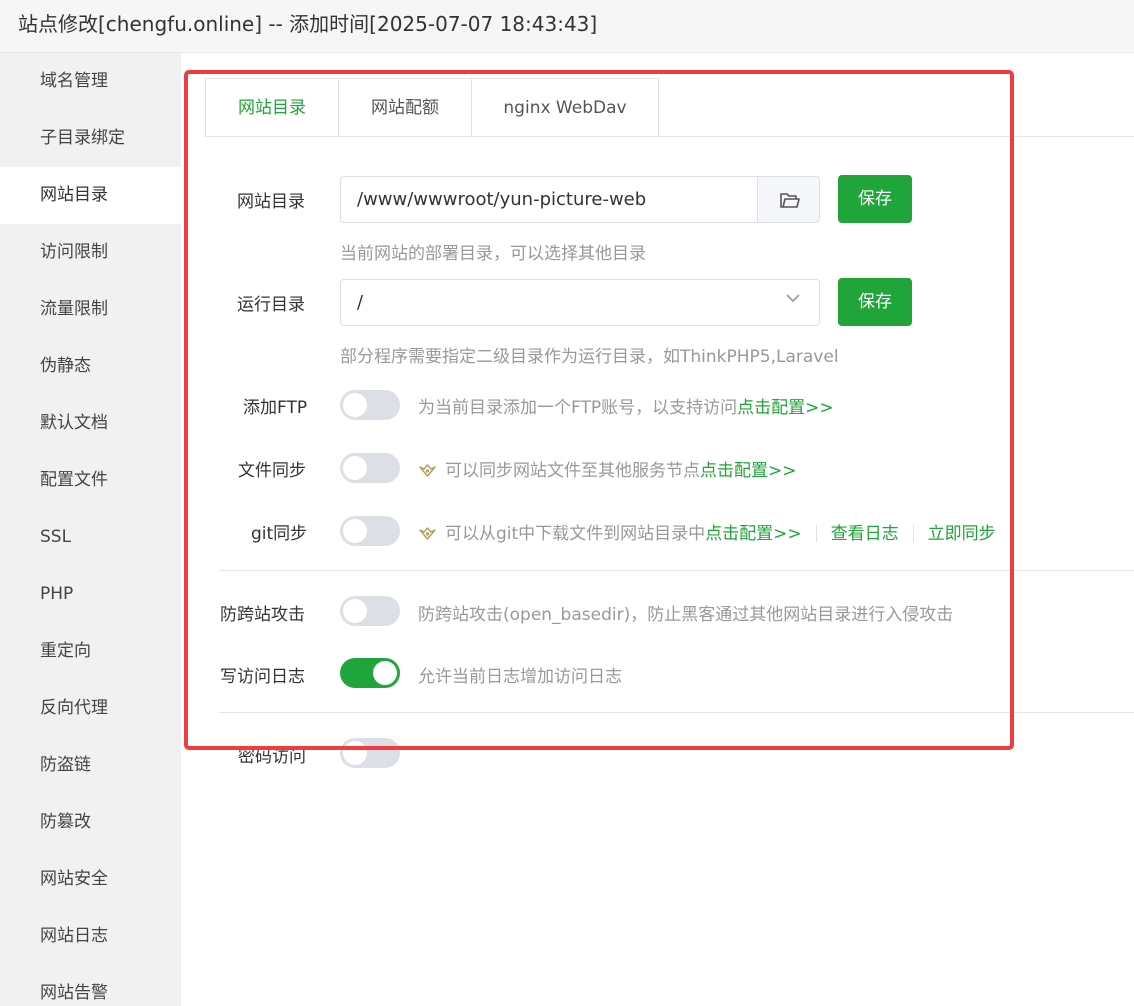 The width and height of the screenshot is (1134, 1006). I want to click on run-dir-label: 运行目录, so click(271, 305).